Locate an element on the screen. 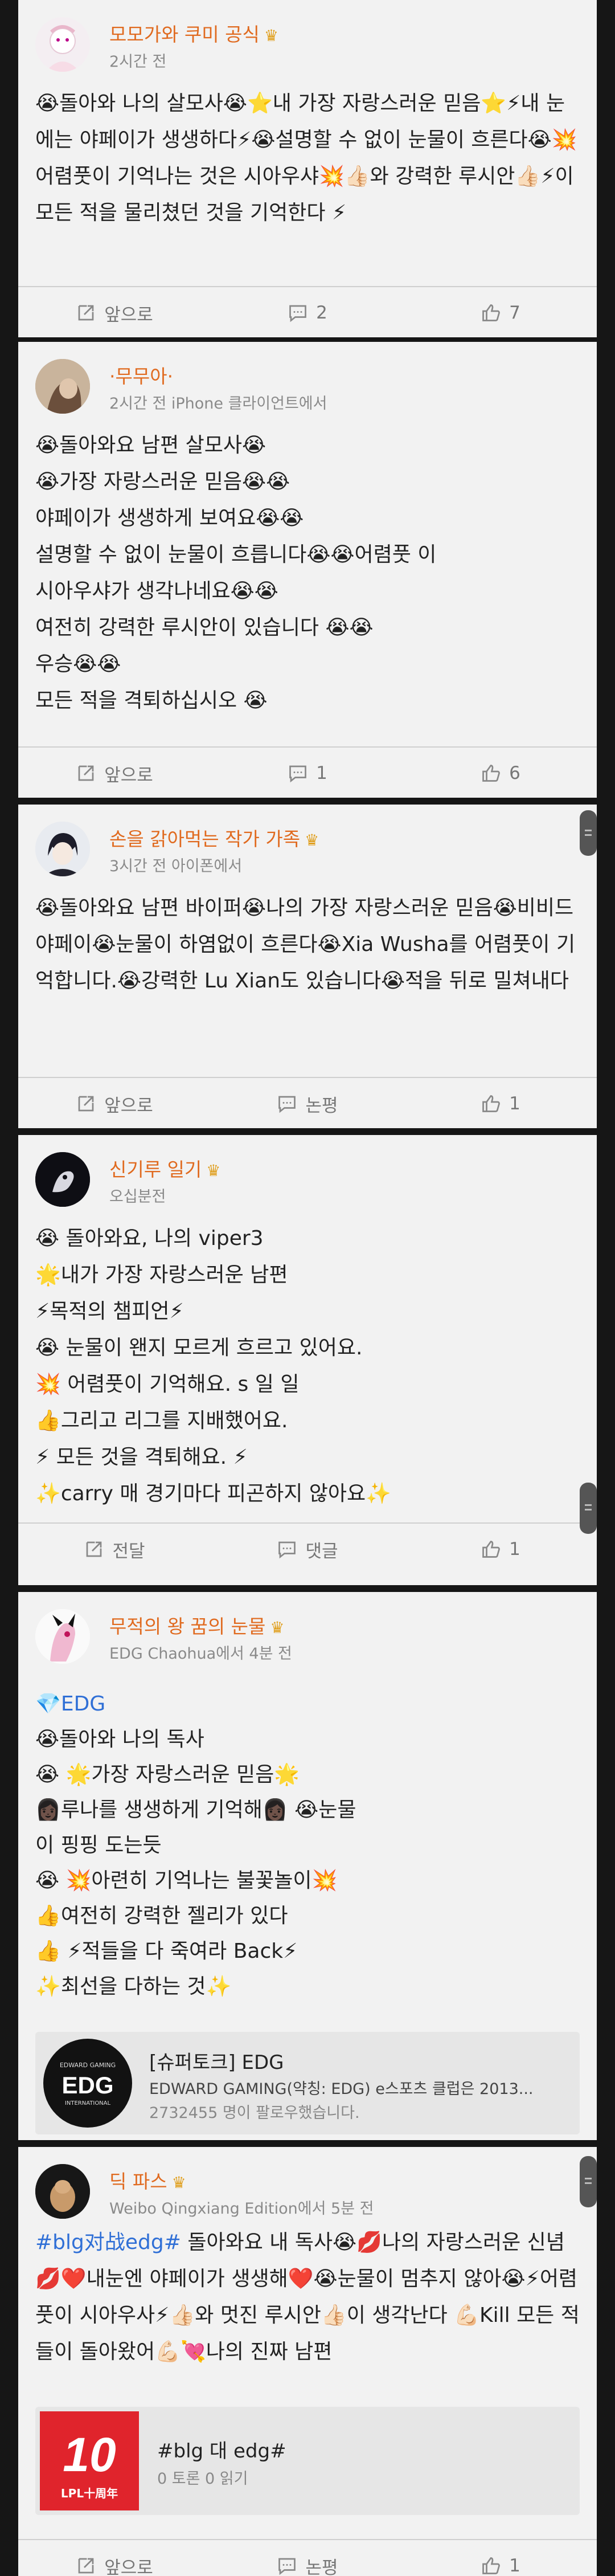 The image size is (615, 2576). post-text-line: 😭가장 자랑스러운 믿음😭😭 is located at coordinates (162, 481).